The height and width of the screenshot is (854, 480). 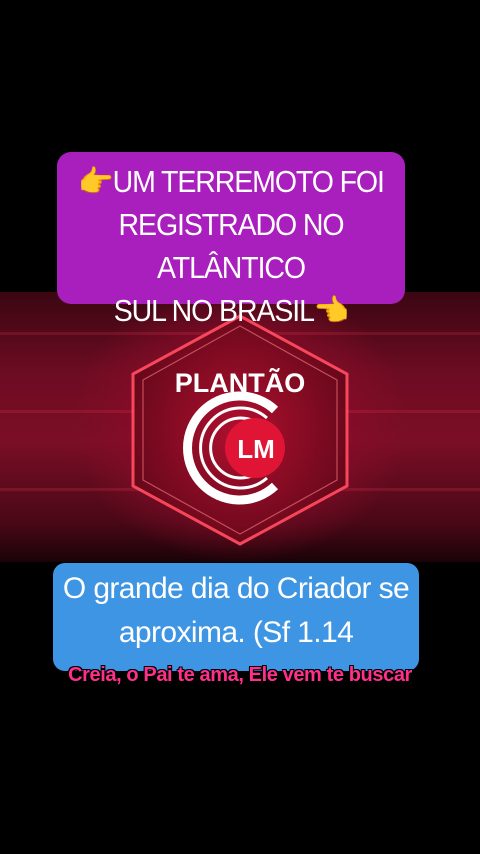 I want to click on hexagon-frame-icon: PLANTÃO LM, so click(x=240, y=430).